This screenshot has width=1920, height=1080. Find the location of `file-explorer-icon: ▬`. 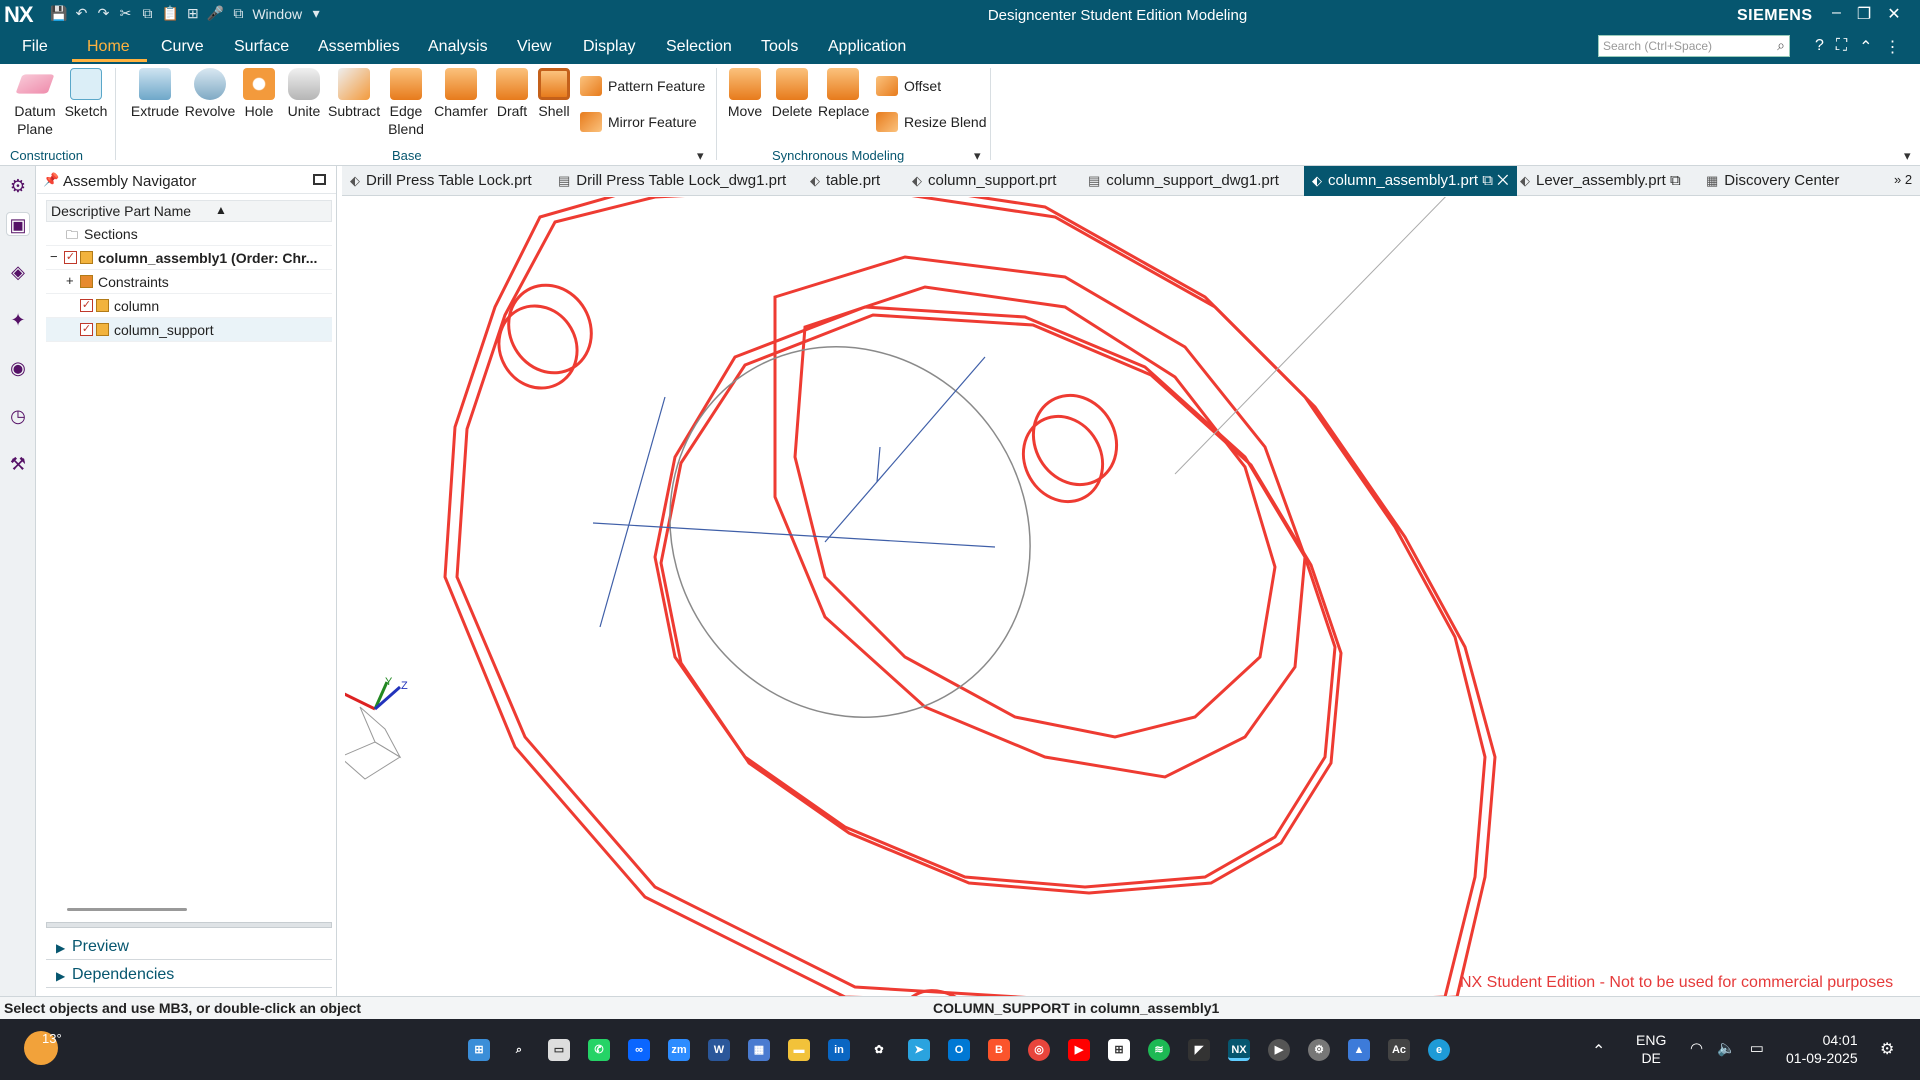

file-explorer-icon: ▬ is located at coordinates (799, 1050).